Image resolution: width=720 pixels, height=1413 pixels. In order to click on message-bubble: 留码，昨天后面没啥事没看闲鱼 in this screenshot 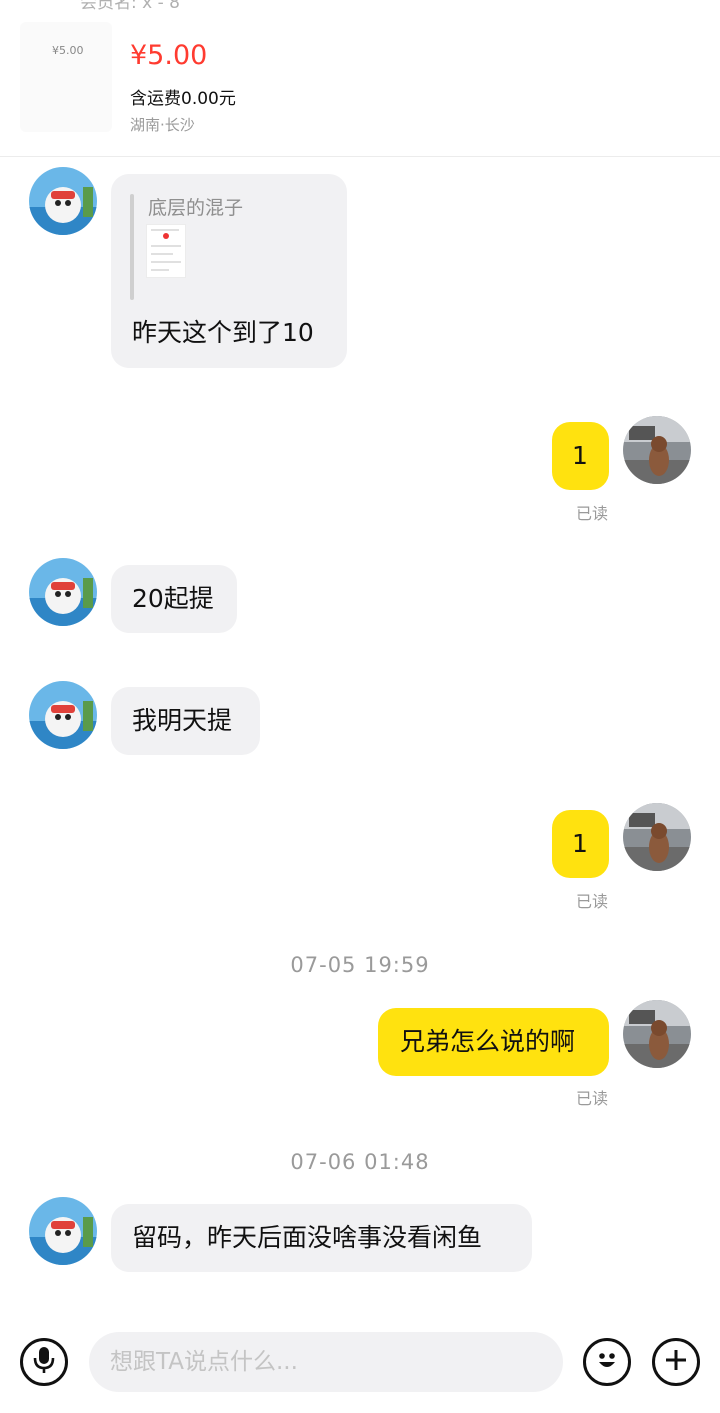, I will do `click(321, 1238)`.